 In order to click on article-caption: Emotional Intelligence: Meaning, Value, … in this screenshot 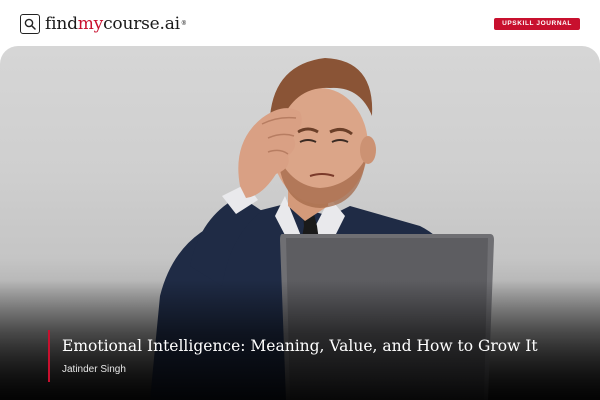, I will do `click(293, 356)`.